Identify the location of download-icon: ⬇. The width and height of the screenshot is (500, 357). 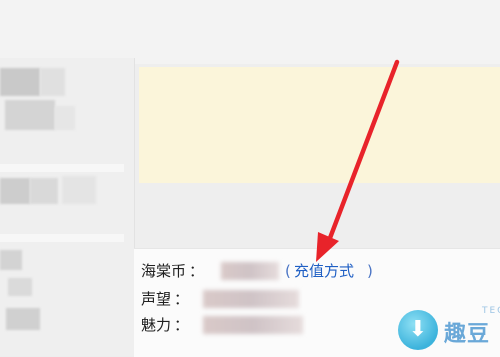
(418, 330).